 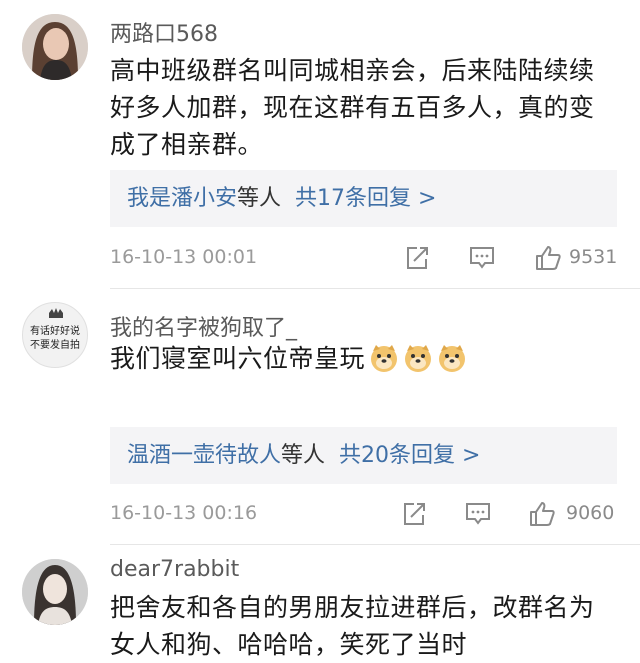 I want to click on reply-count-link: 共17条回复 >, so click(x=365, y=198).